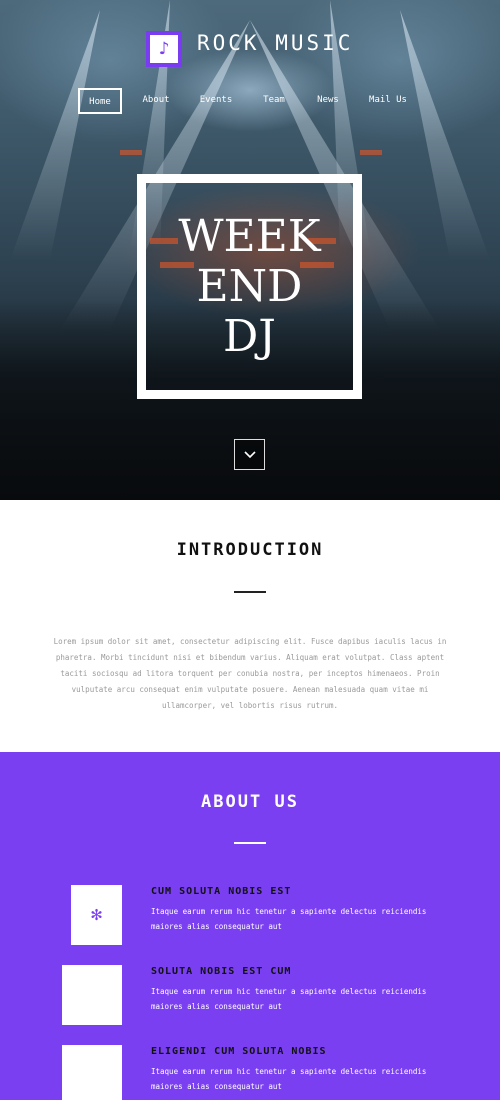  Describe the element at coordinates (250, 592) in the screenshot. I see `introduction-divider` at that location.